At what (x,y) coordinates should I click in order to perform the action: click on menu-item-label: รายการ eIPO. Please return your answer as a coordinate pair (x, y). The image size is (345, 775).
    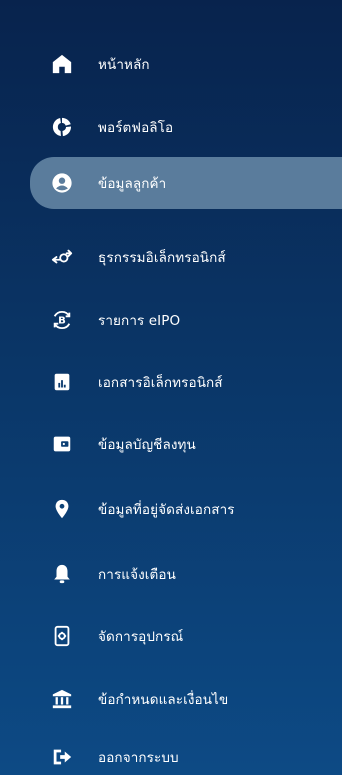
    Looking at the image, I should click on (139, 321).